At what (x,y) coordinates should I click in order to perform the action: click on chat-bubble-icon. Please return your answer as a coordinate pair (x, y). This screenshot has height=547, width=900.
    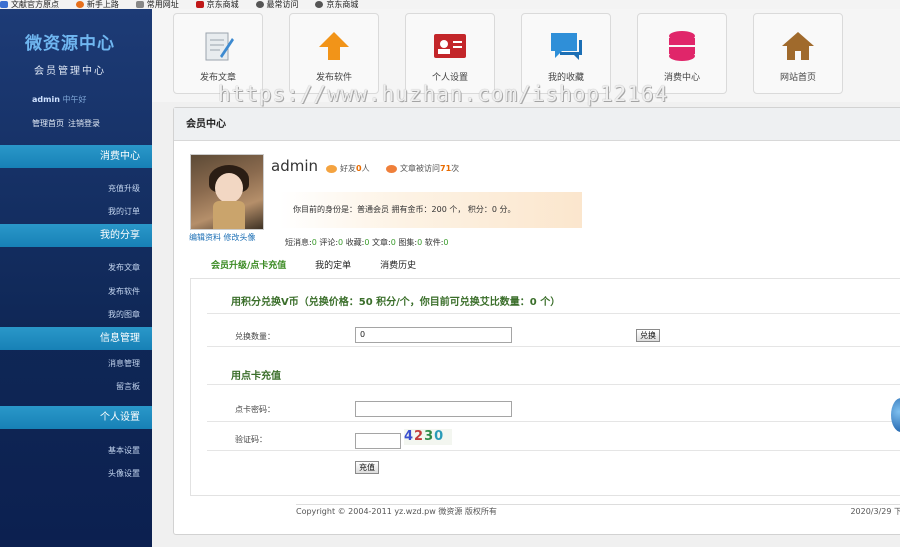
    Looking at the image, I should click on (566, 46).